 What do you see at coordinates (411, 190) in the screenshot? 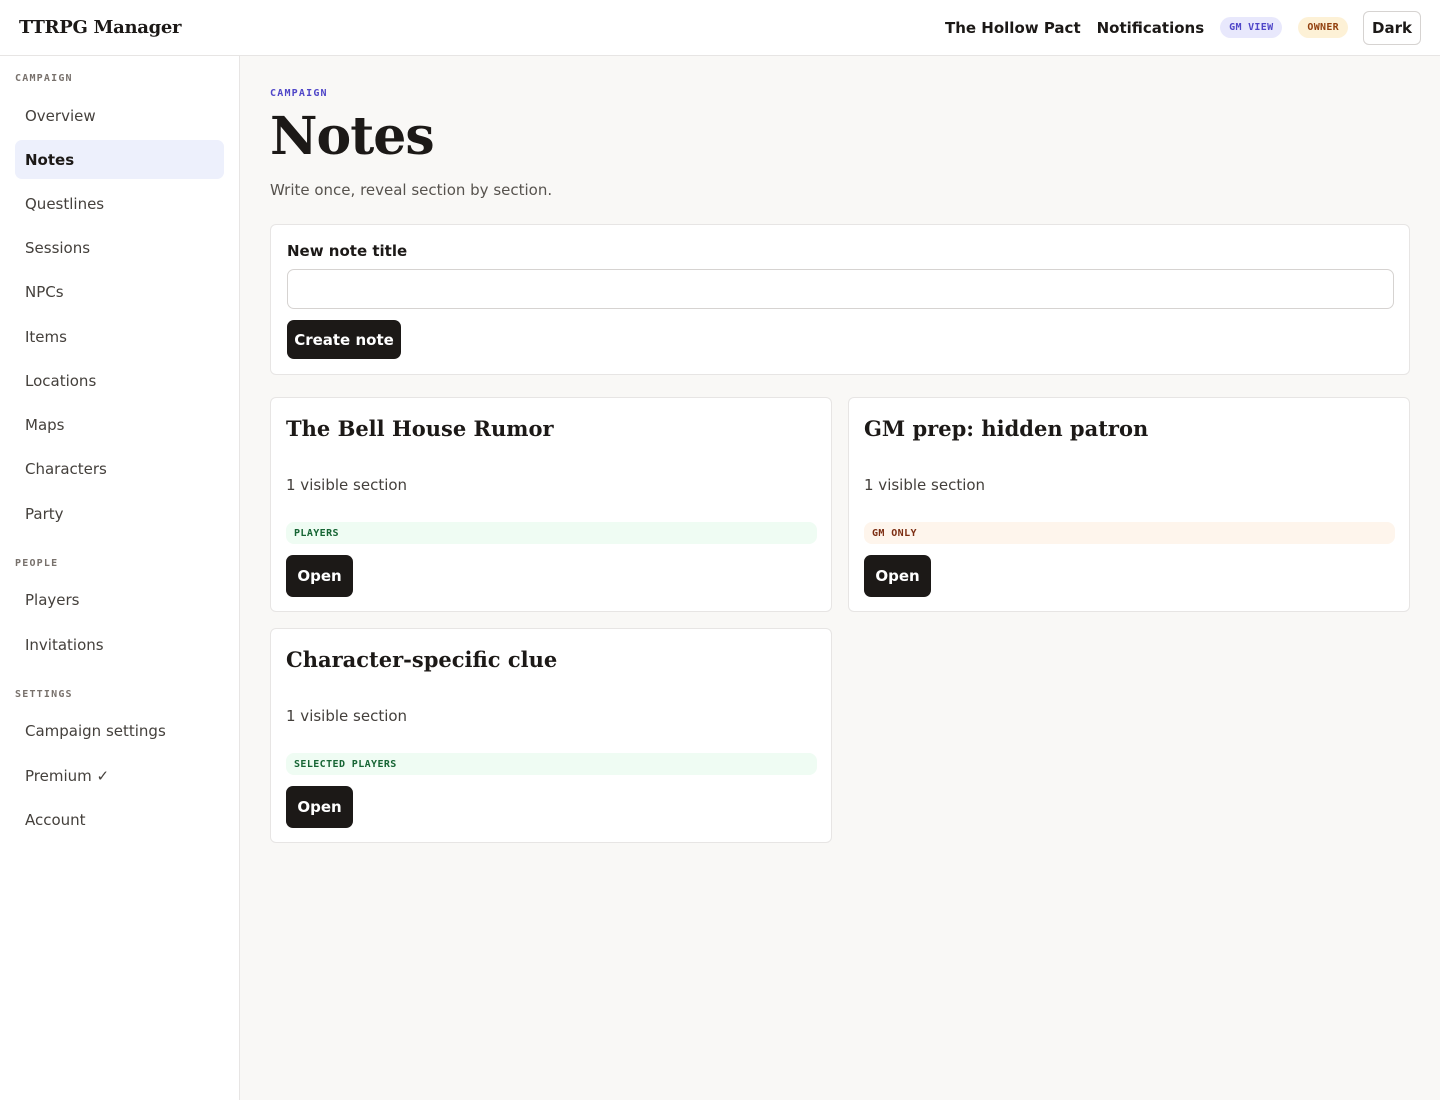
I see `page-subtitle: Write once, reveal section by section.` at bounding box center [411, 190].